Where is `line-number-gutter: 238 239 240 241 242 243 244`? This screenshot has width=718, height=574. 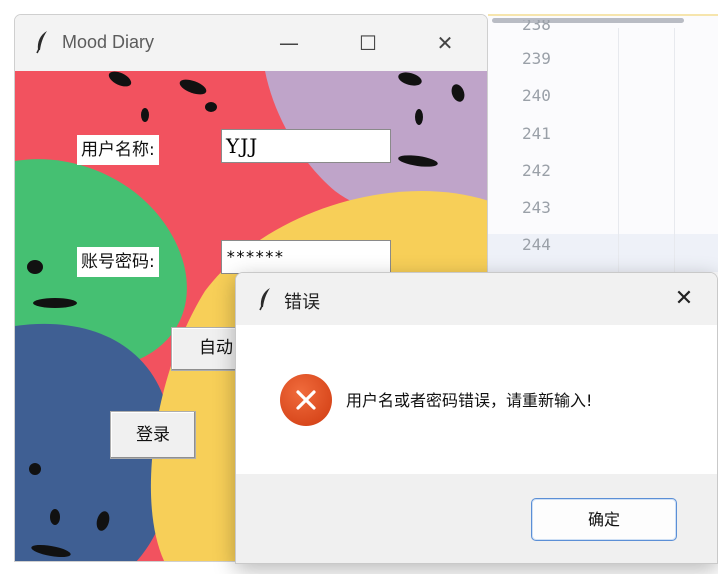
line-number-gutter: 238 239 240 241 242 243 244 is located at coordinates (536, 142).